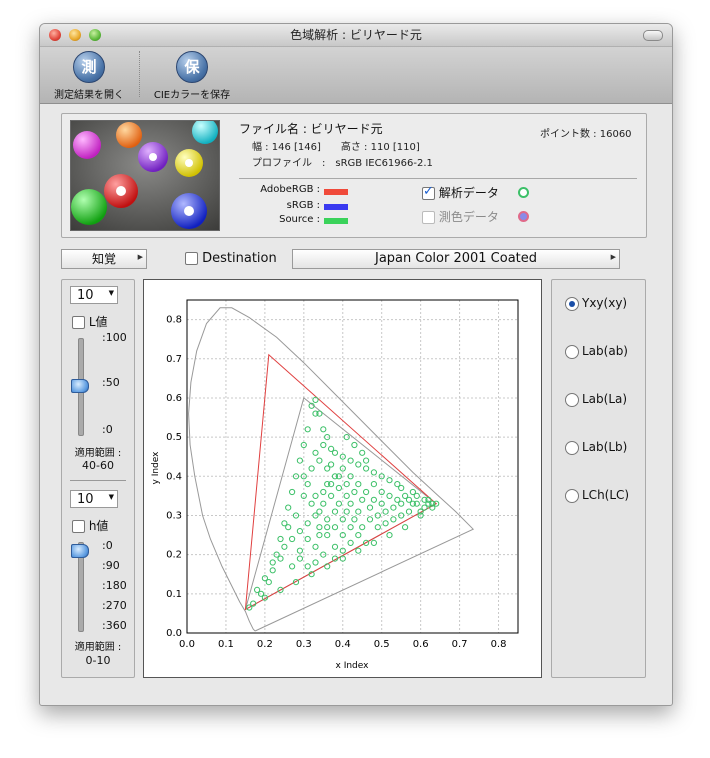 Image resolution: width=710 pixels, height=758 pixels. What do you see at coordinates (192, 95) in the screenshot?
I see `save-cie-label: CIEカラーを保存` at bounding box center [192, 95].